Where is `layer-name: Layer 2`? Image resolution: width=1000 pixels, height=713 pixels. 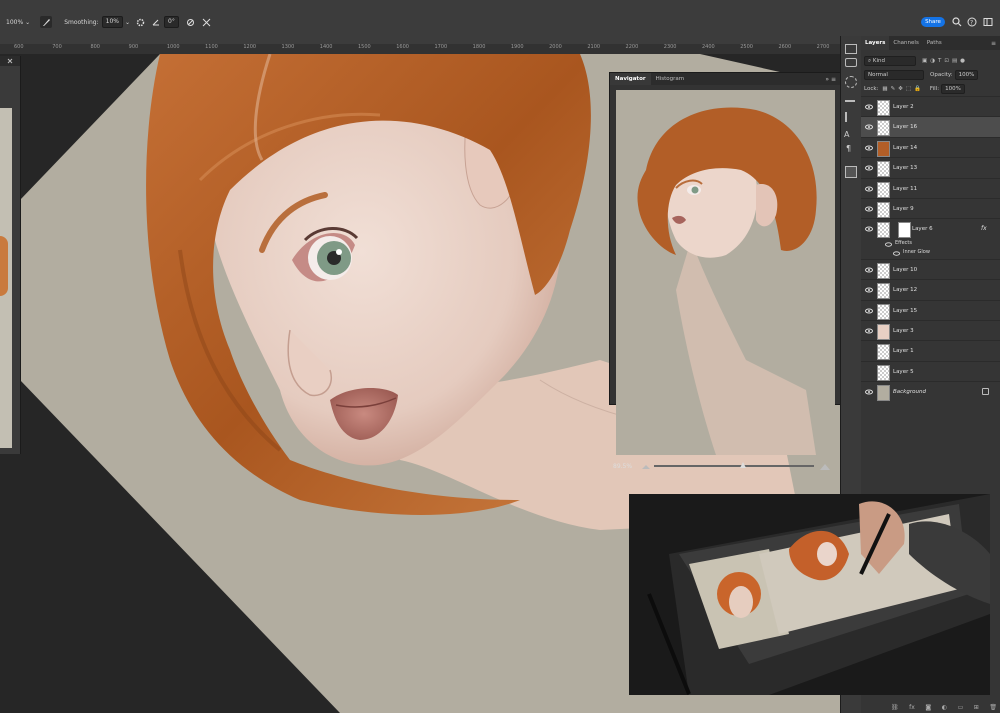
layer-name: Layer 2 is located at coordinates (903, 107).